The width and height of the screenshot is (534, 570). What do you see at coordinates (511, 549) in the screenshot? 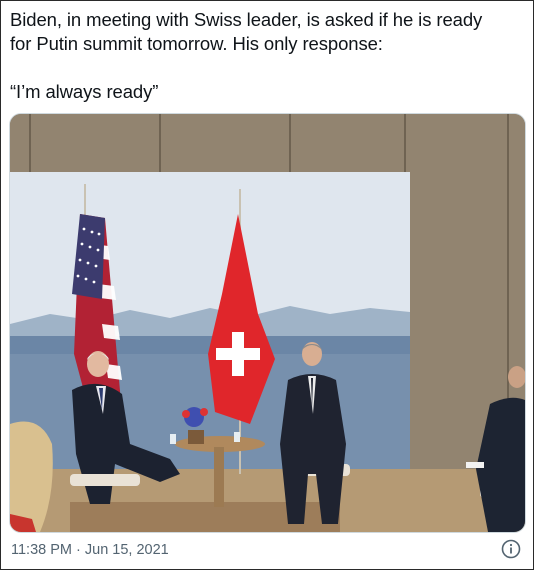
I see `info-icon` at bounding box center [511, 549].